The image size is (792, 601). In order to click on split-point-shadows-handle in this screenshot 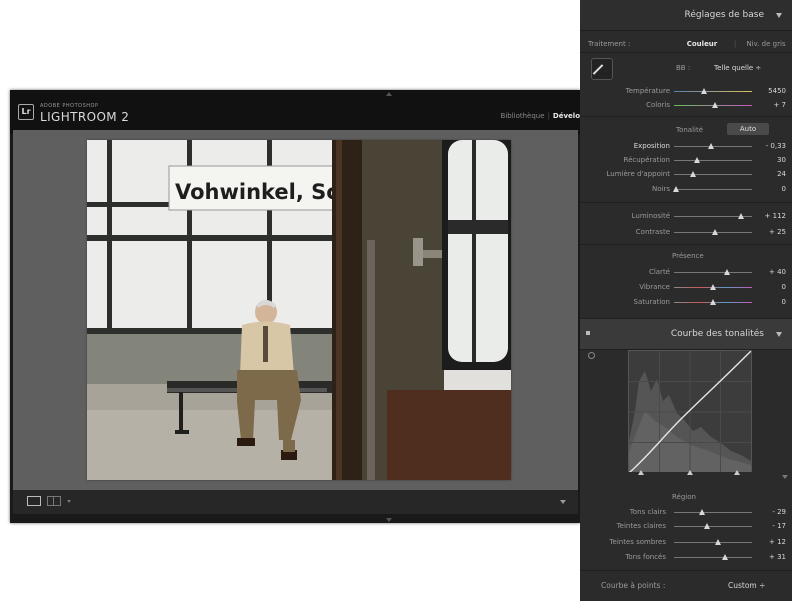, I will do `click(641, 472)`.